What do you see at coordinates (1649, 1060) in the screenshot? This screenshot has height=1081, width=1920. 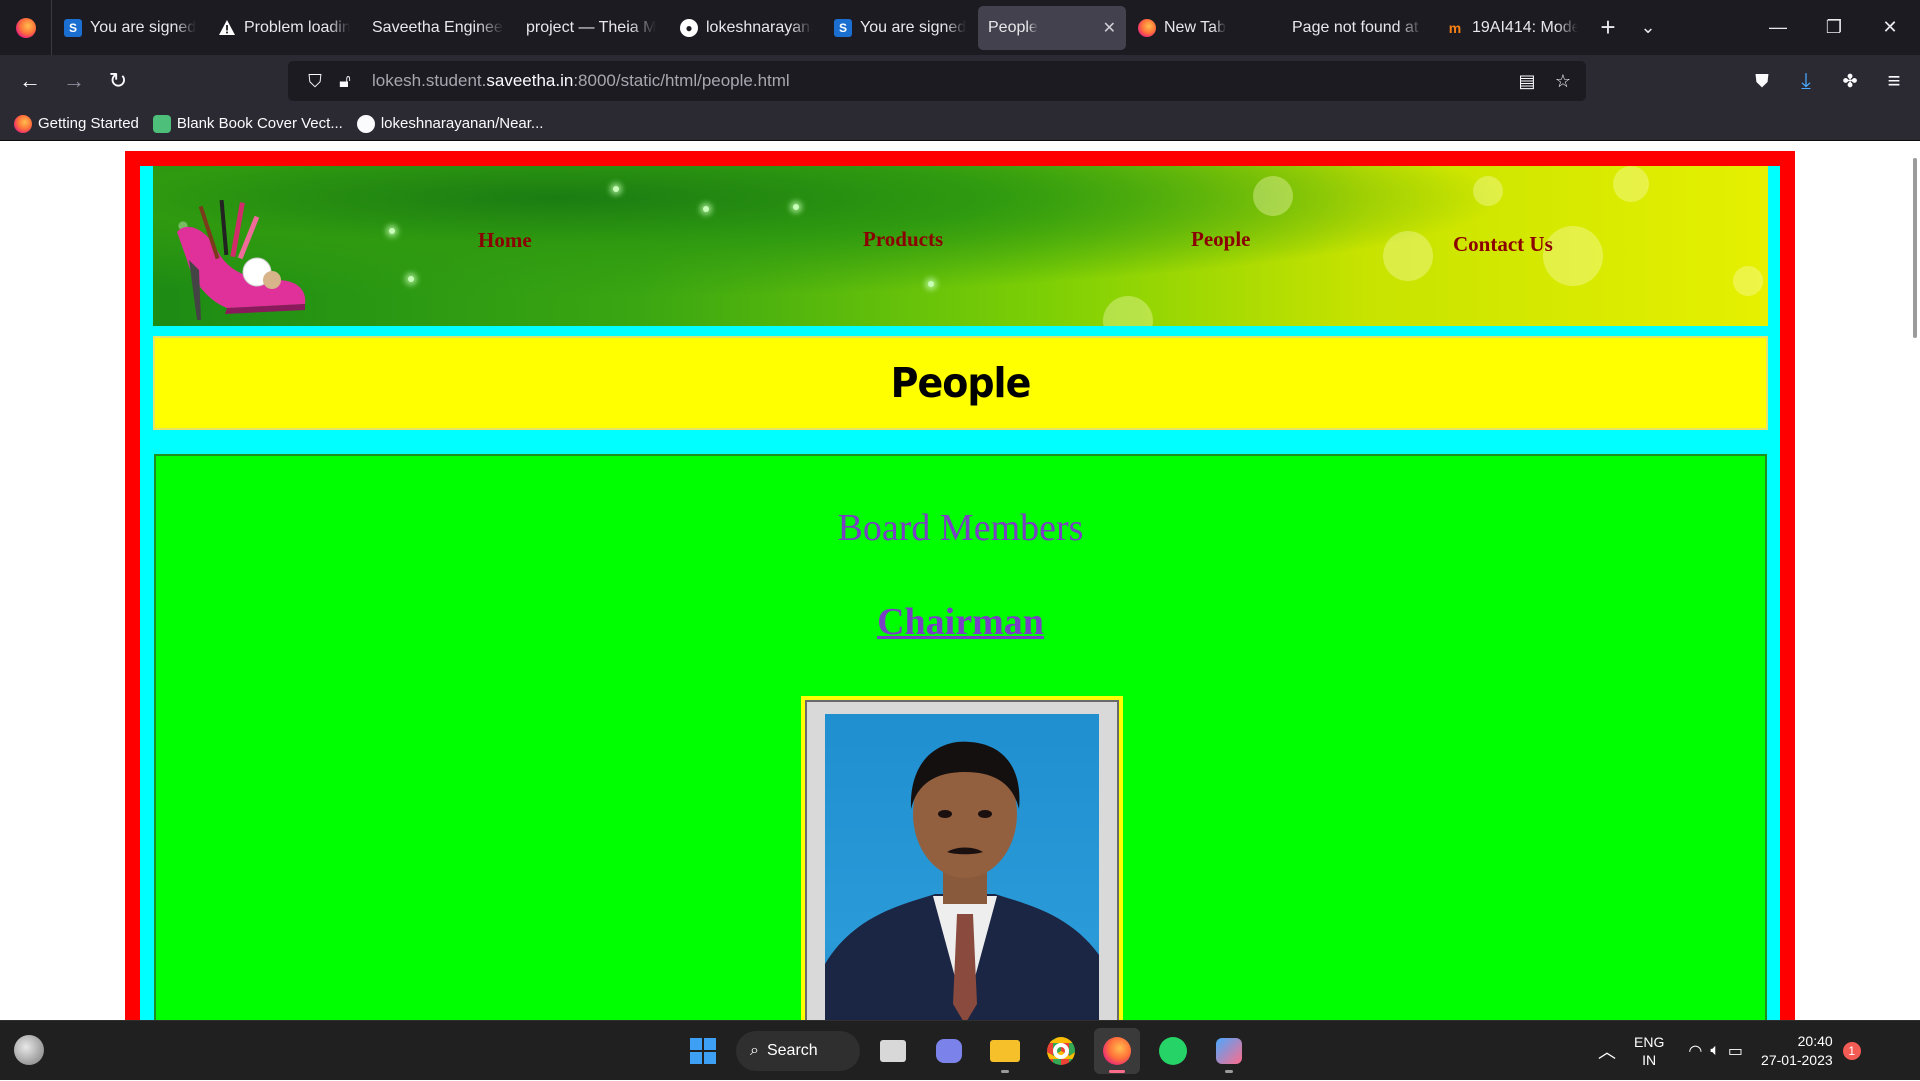 I see `region-code: IN` at bounding box center [1649, 1060].